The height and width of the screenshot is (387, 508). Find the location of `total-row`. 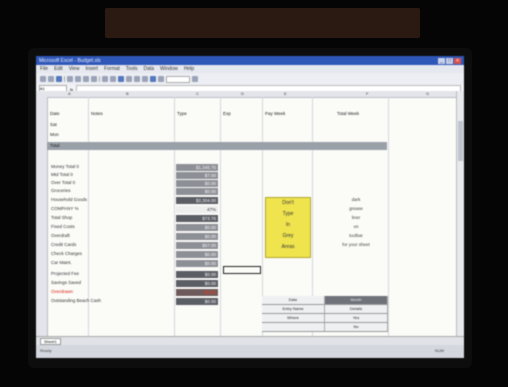

total-row is located at coordinates (217, 146).